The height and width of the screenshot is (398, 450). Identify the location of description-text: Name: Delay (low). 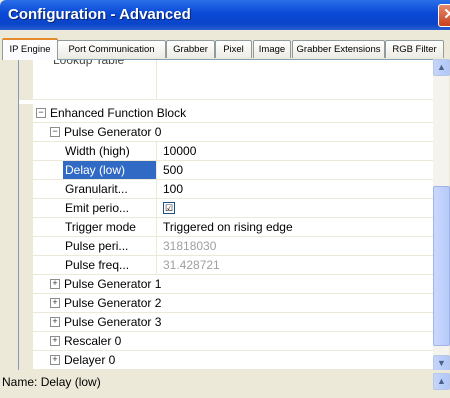
(51, 382).